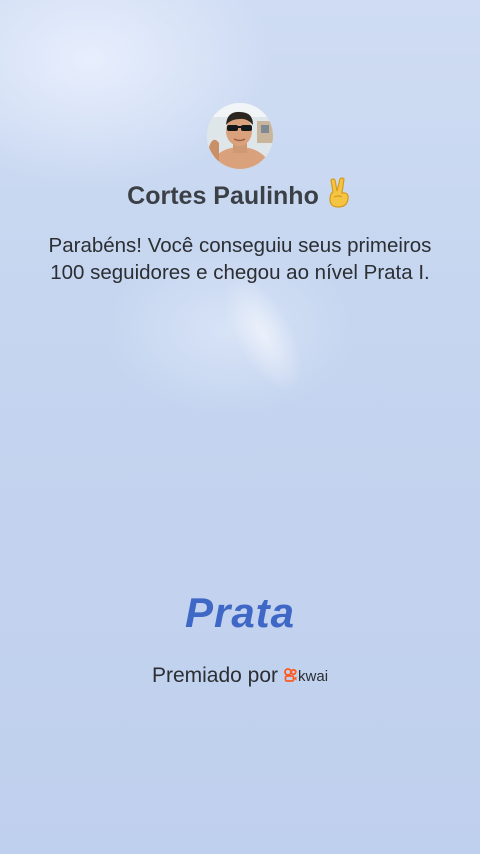 The width and height of the screenshot is (480, 854). I want to click on awarded-by-row: Premiado por kwai, so click(240, 676).